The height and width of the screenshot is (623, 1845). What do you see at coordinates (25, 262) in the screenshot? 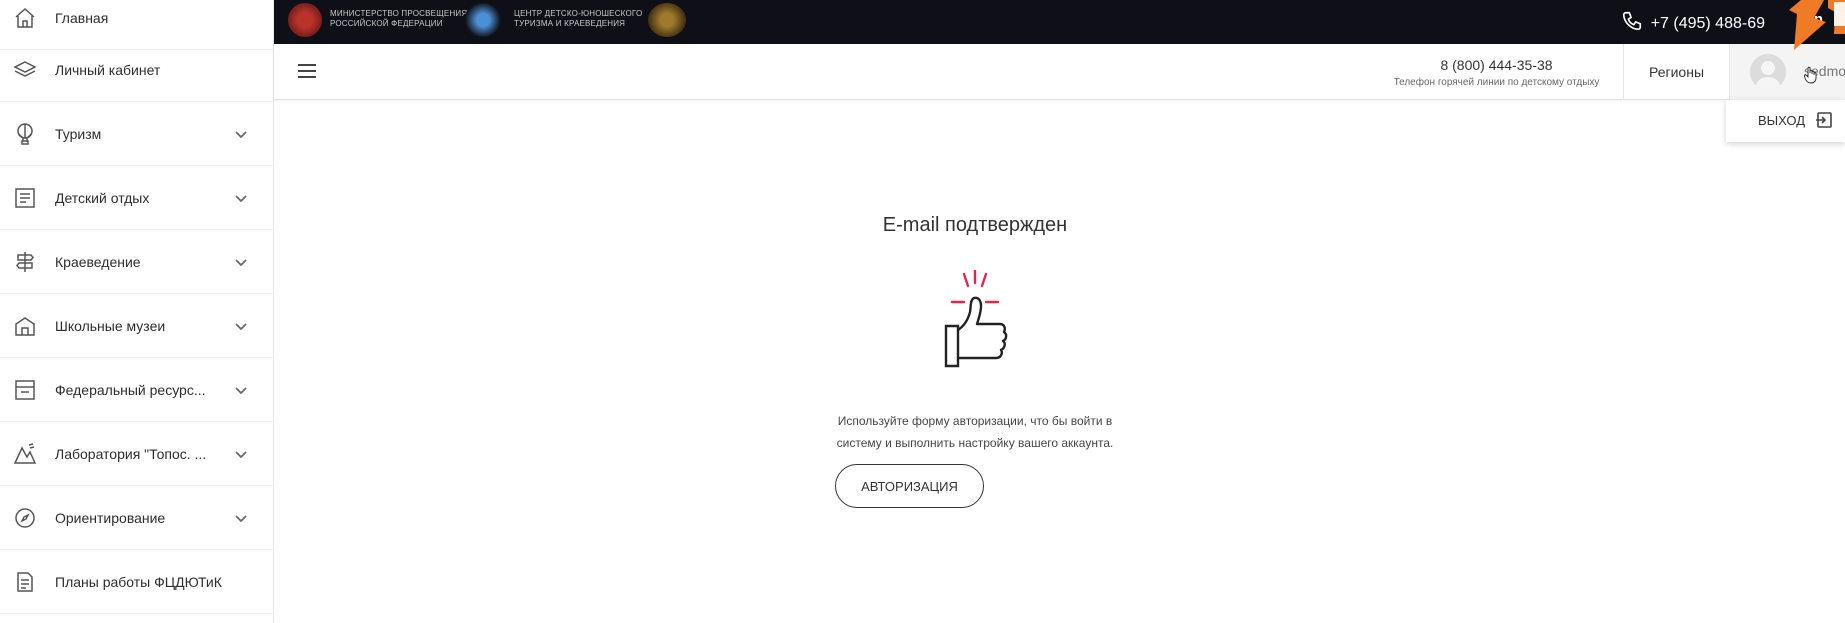
I see `signpost-icon` at bounding box center [25, 262].